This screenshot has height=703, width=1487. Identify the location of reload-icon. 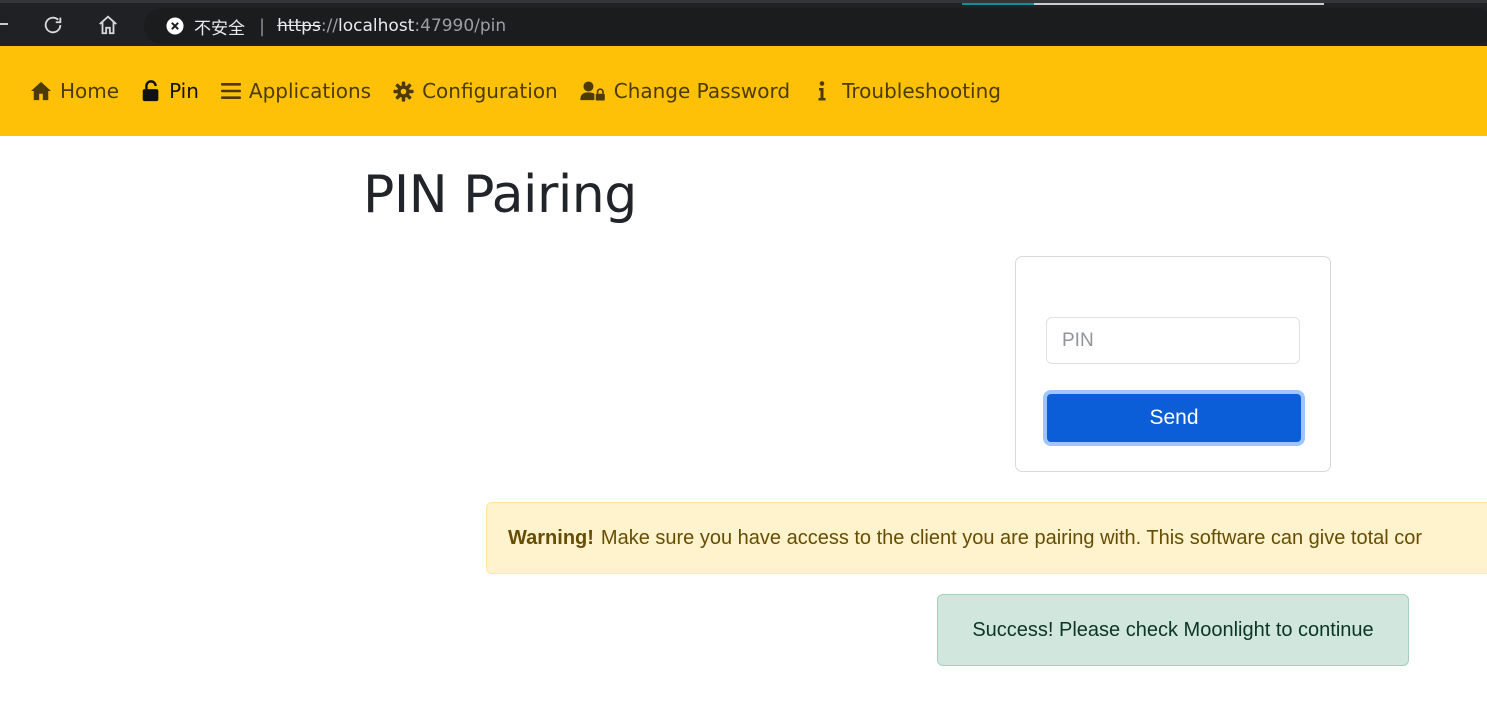
(53, 25).